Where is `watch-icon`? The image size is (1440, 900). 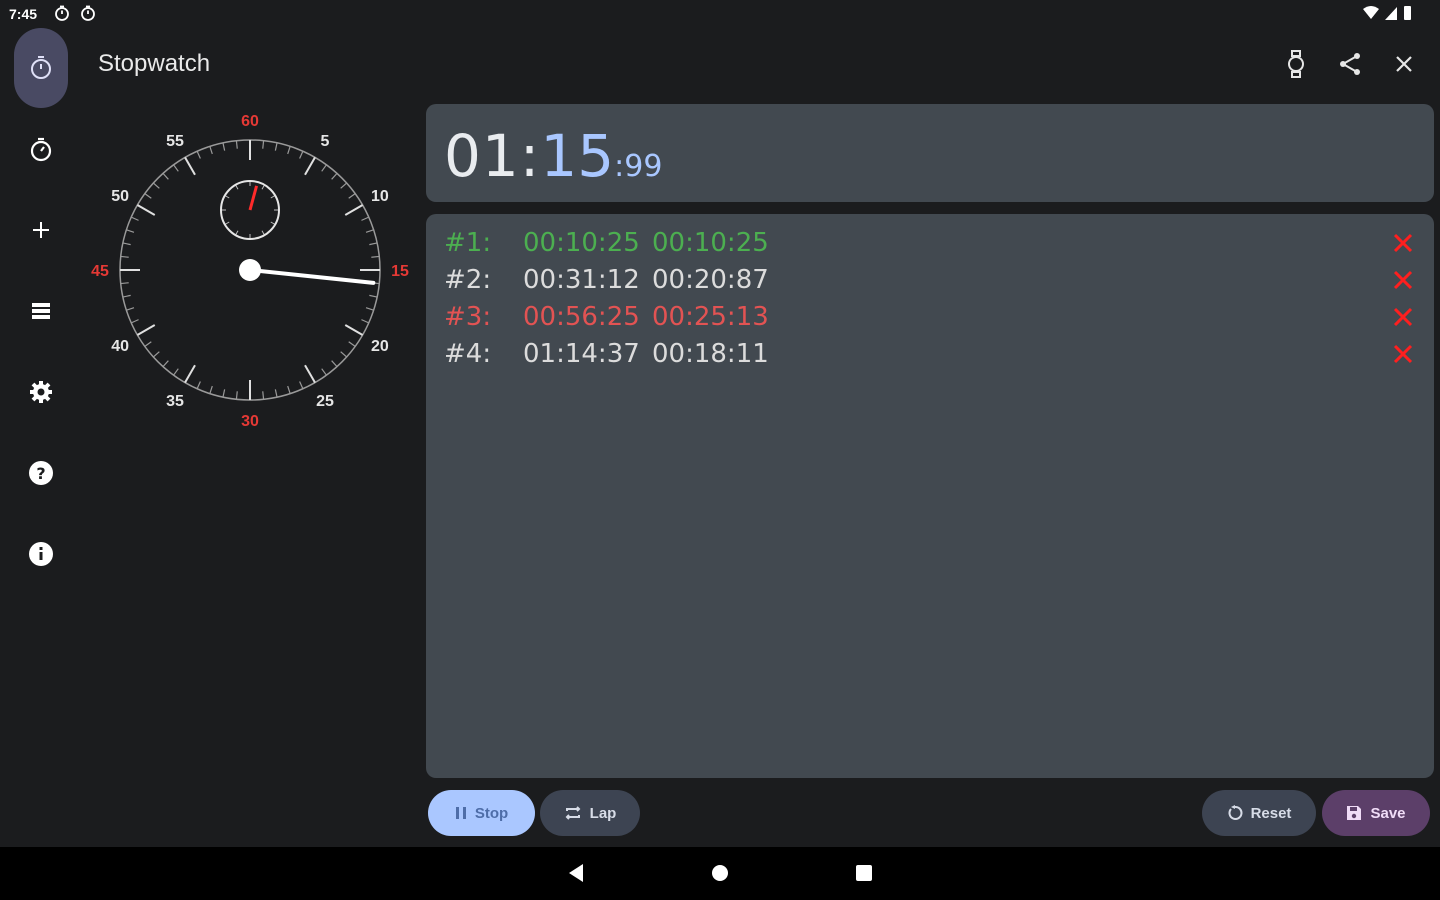 watch-icon is located at coordinates (1296, 64).